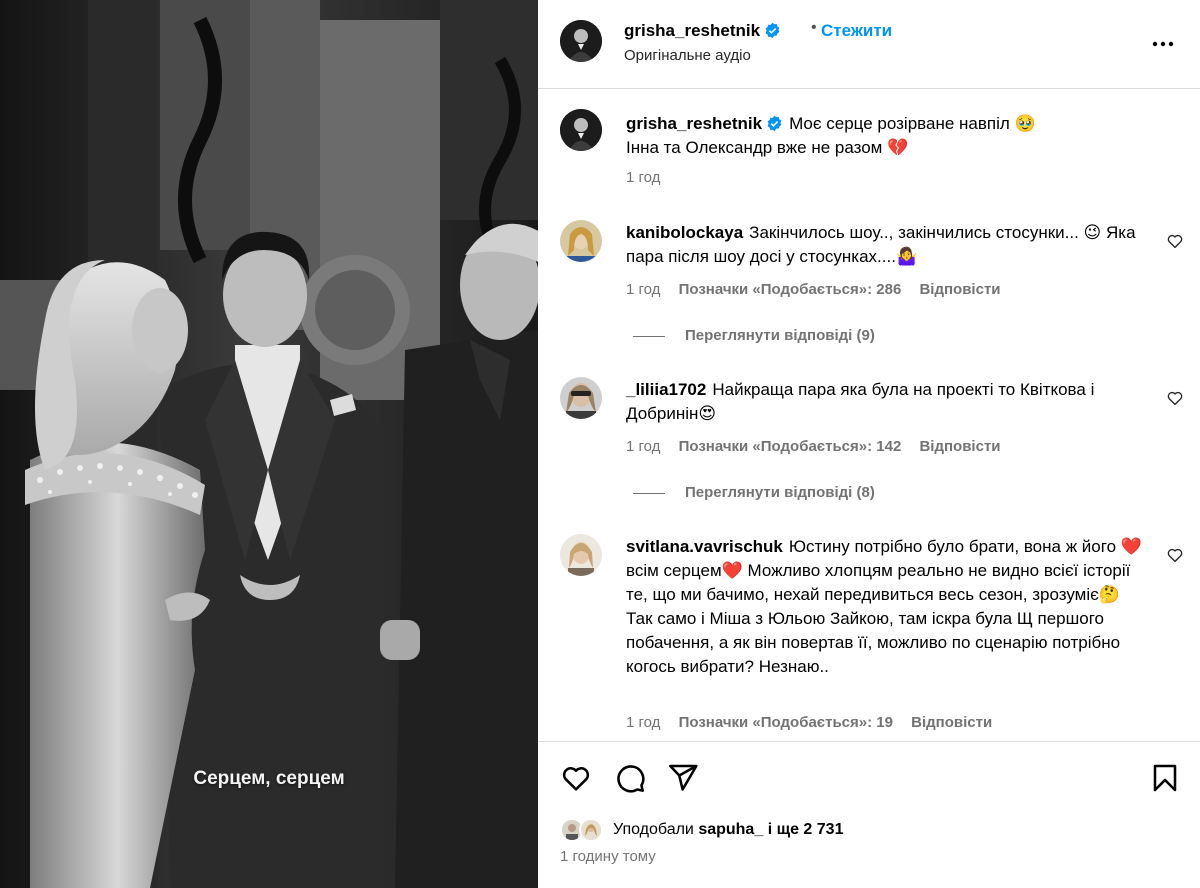 This screenshot has height=888, width=1200. What do you see at coordinates (692, 30) in the screenshot?
I see `author-username: grisha_reshetnik` at bounding box center [692, 30].